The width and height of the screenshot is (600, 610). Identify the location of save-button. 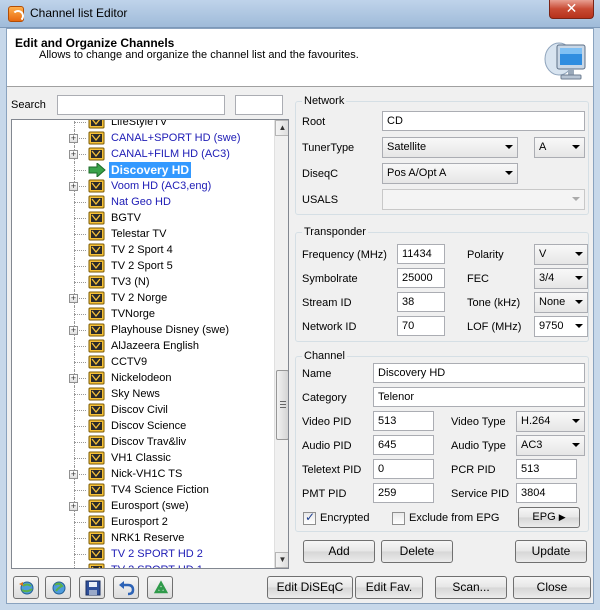
(92, 587).